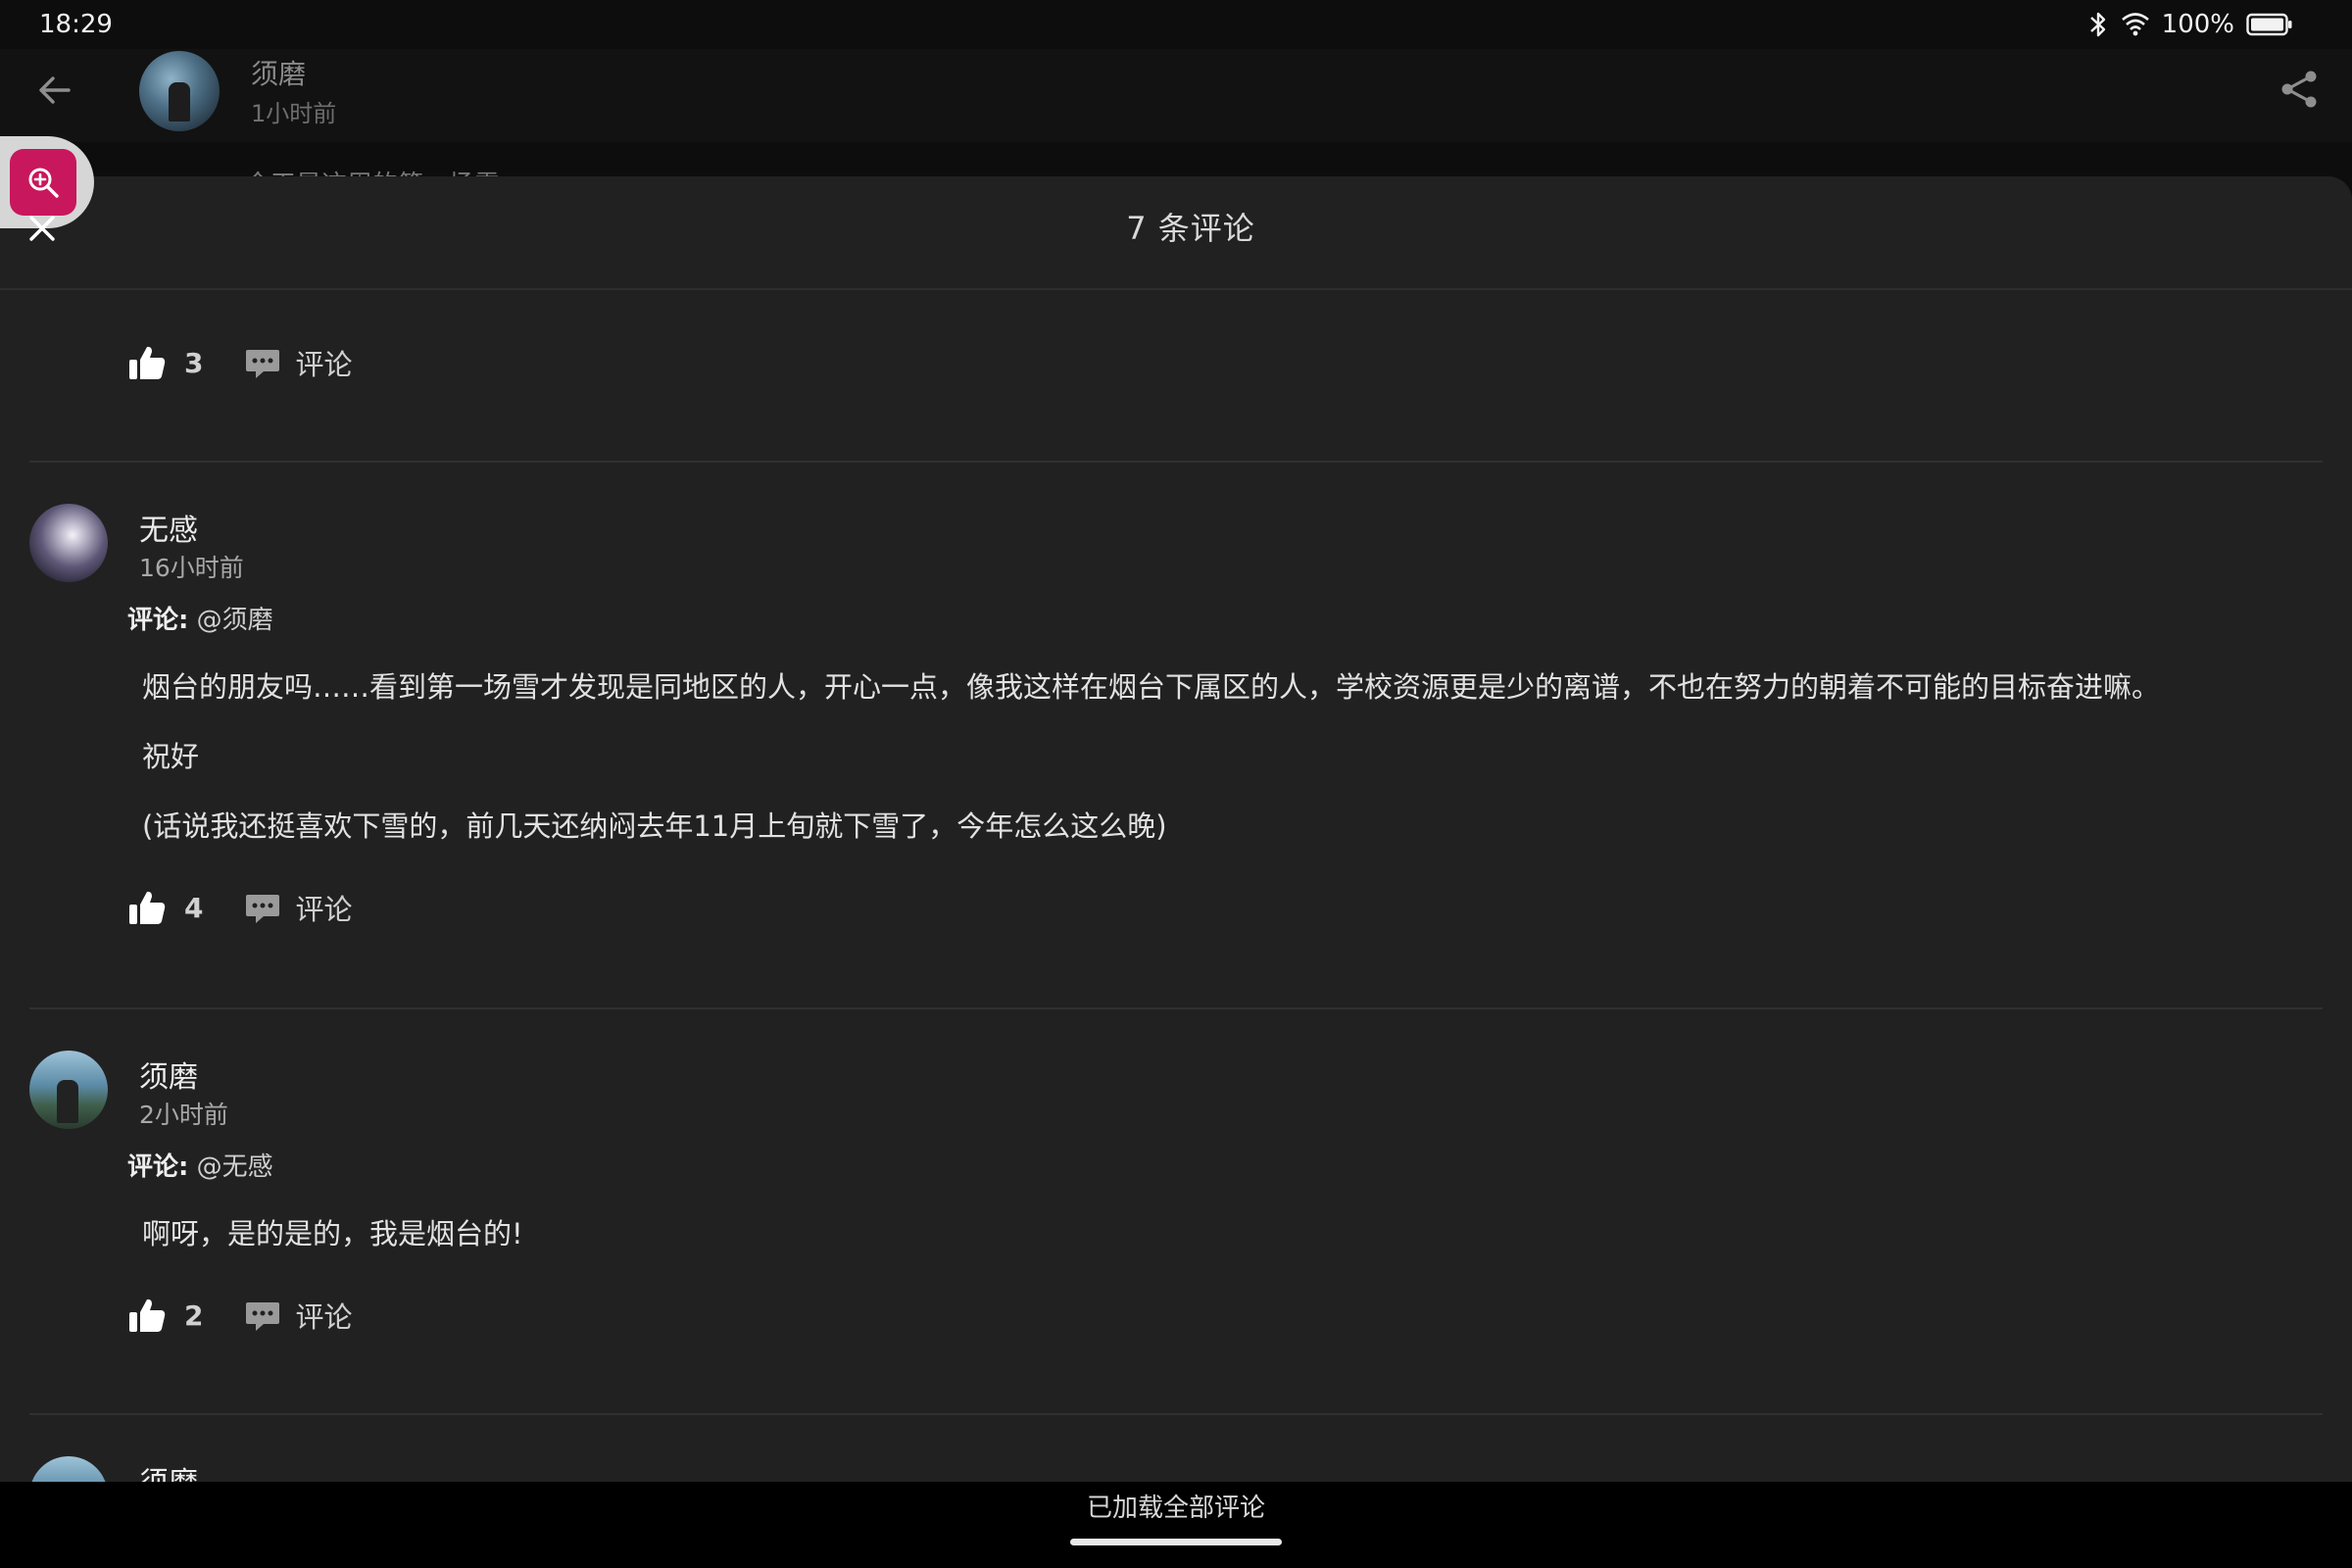  I want to click on zoom-button-inner, so click(43, 182).